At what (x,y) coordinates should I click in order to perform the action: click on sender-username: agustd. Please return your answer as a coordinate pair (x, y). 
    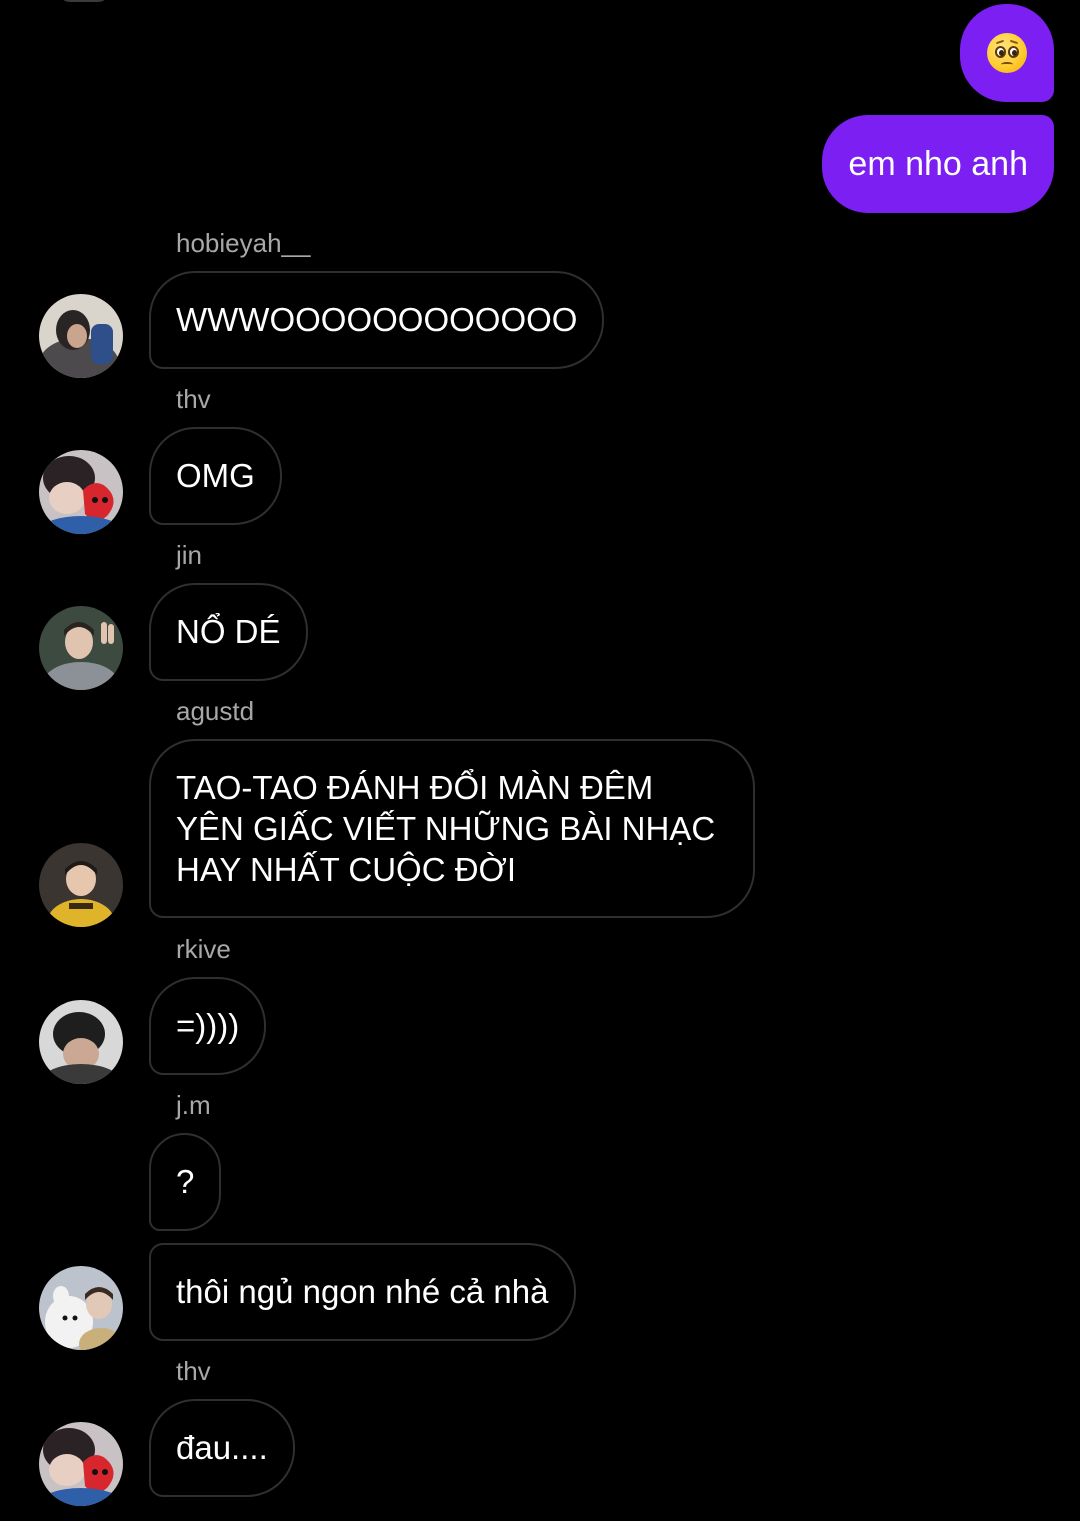
    Looking at the image, I should click on (215, 711).